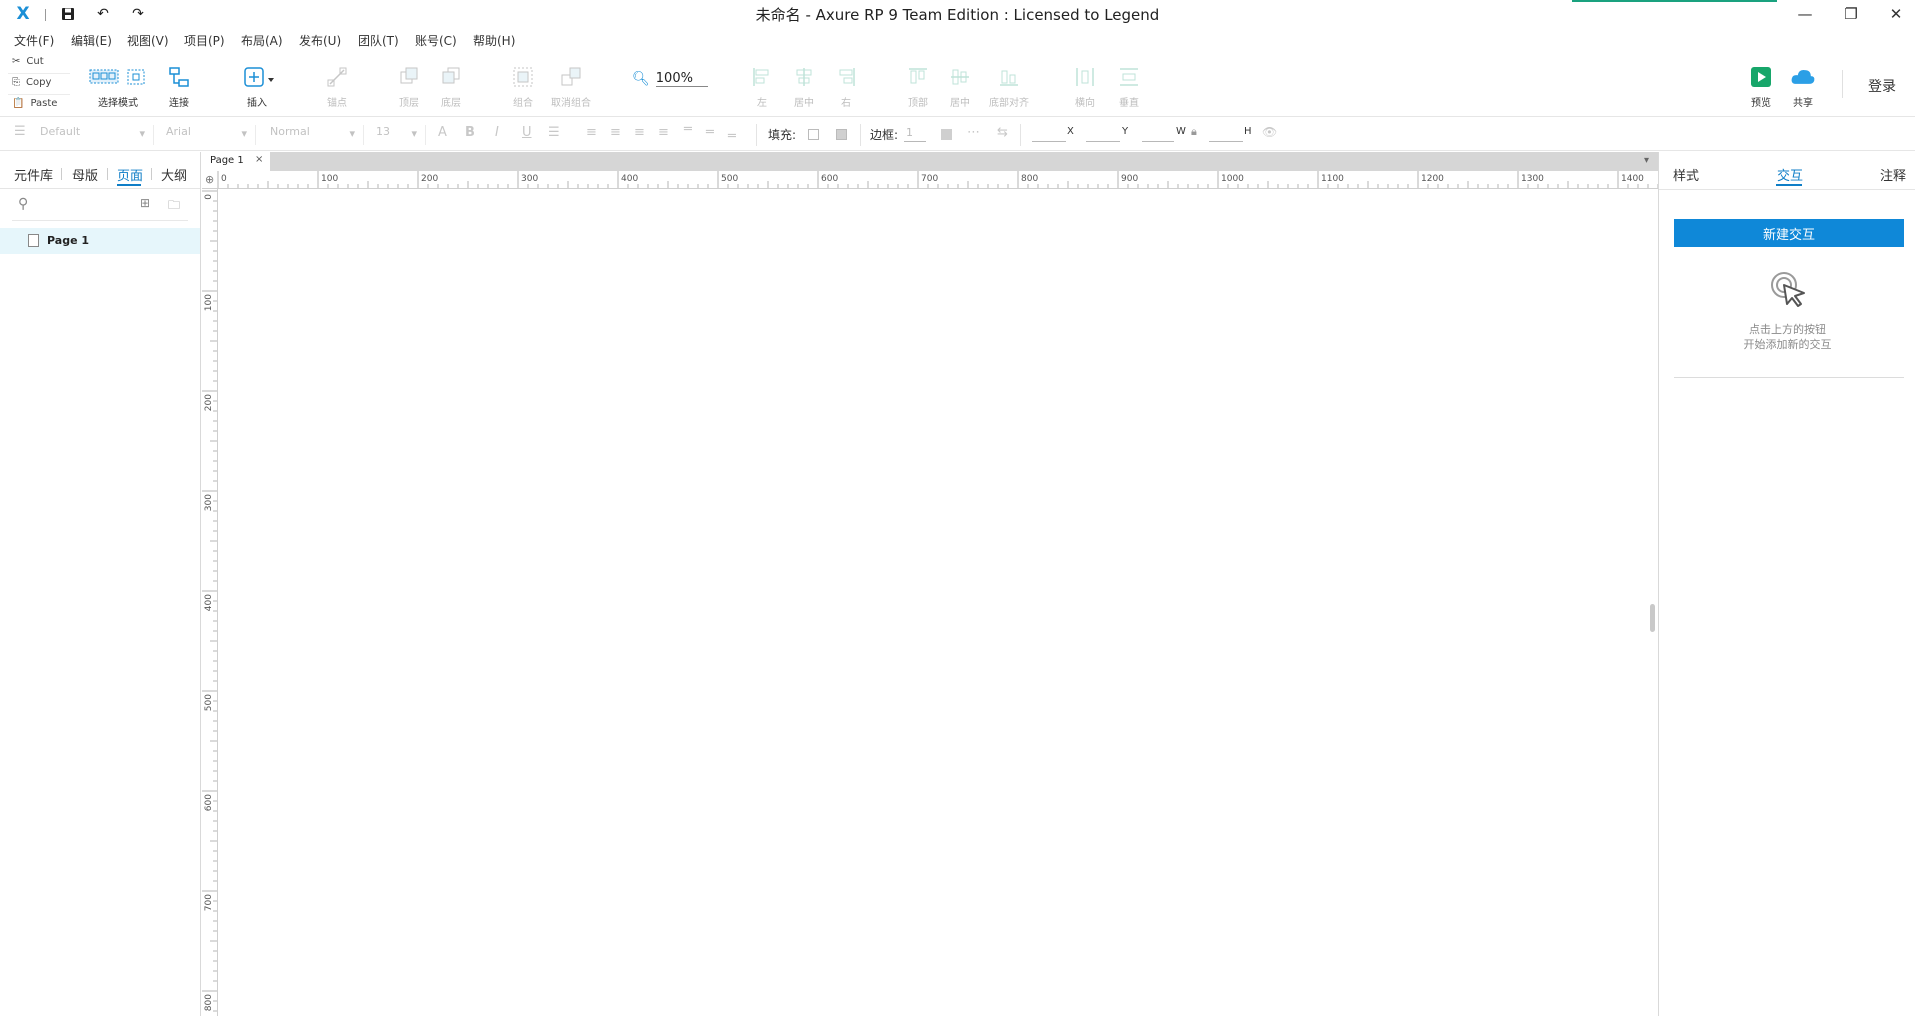  What do you see at coordinates (1790, 174) in the screenshot?
I see `tab-interactions: 交互` at bounding box center [1790, 174].